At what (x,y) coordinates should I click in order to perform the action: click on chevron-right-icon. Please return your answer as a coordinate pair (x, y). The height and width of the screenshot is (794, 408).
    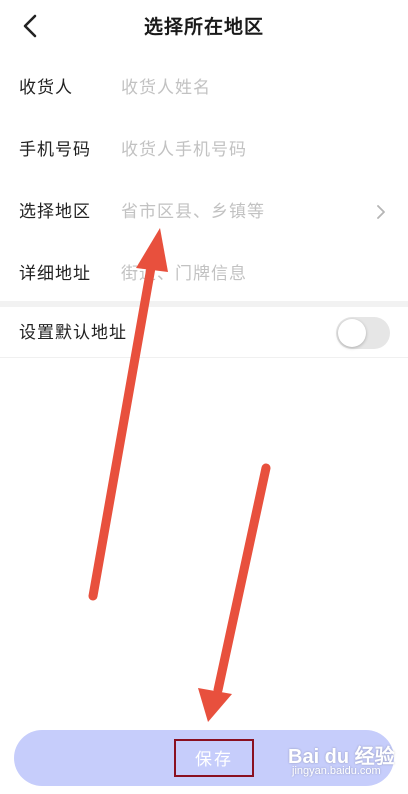
    Looking at the image, I should click on (381, 212).